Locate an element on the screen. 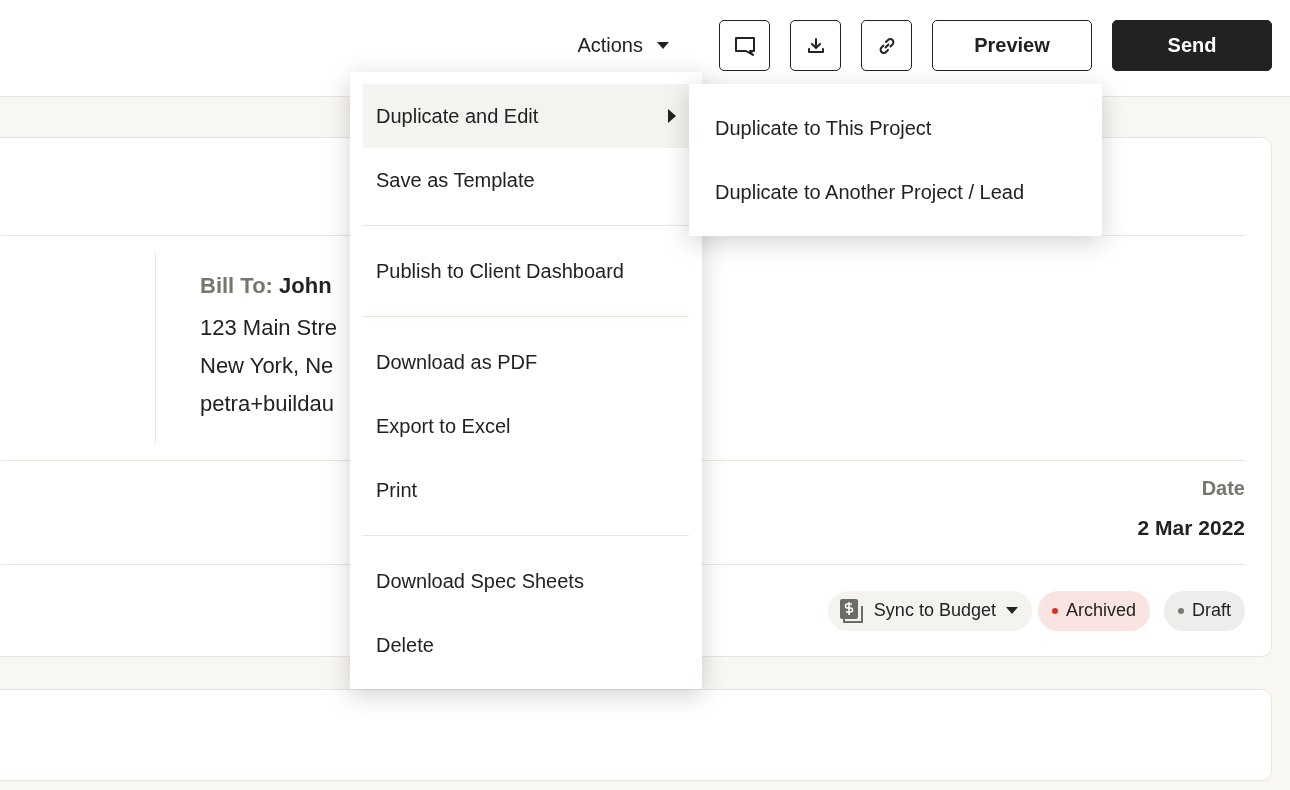 The image size is (1290, 790). menu-item: Duplicate and Edit is located at coordinates (526, 116).